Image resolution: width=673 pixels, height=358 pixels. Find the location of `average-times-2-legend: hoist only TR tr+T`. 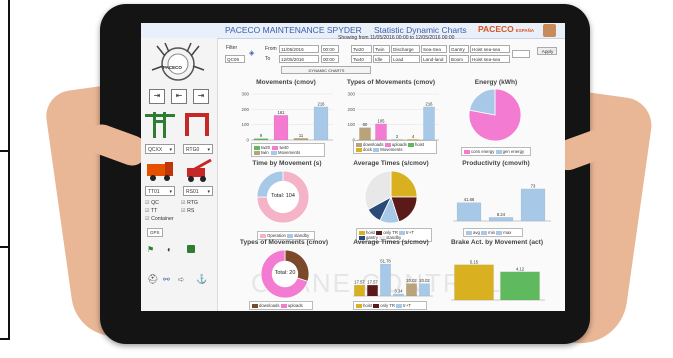

average-times-2-legend: hoist only TR tr+T is located at coordinates (390, 305).